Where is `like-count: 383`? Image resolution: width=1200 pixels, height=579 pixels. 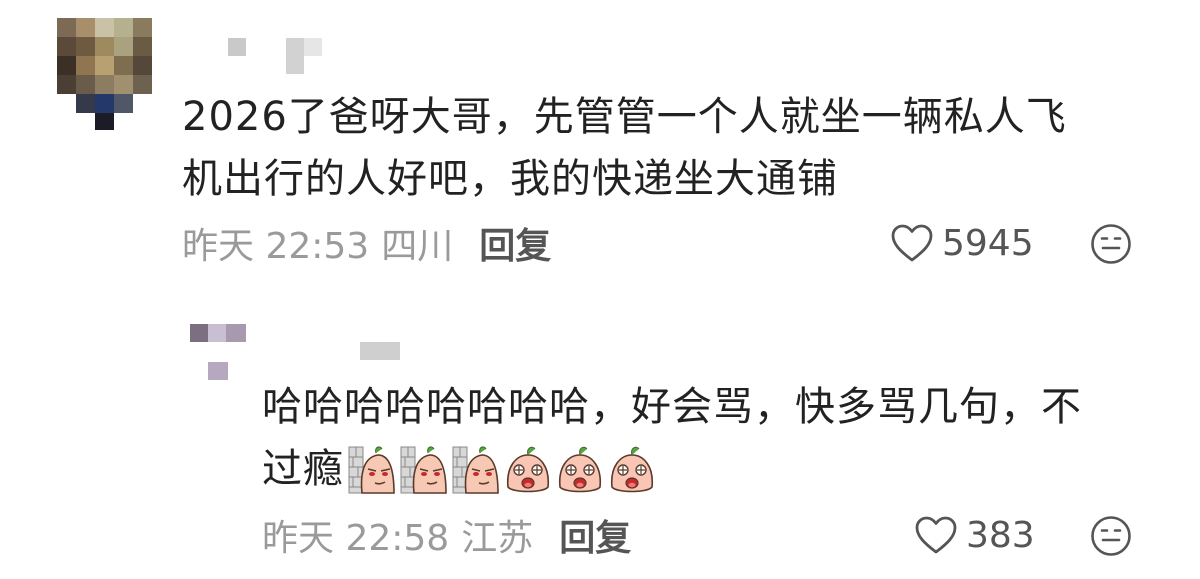 like-count: 383 is located at coordinates (1000, 535).